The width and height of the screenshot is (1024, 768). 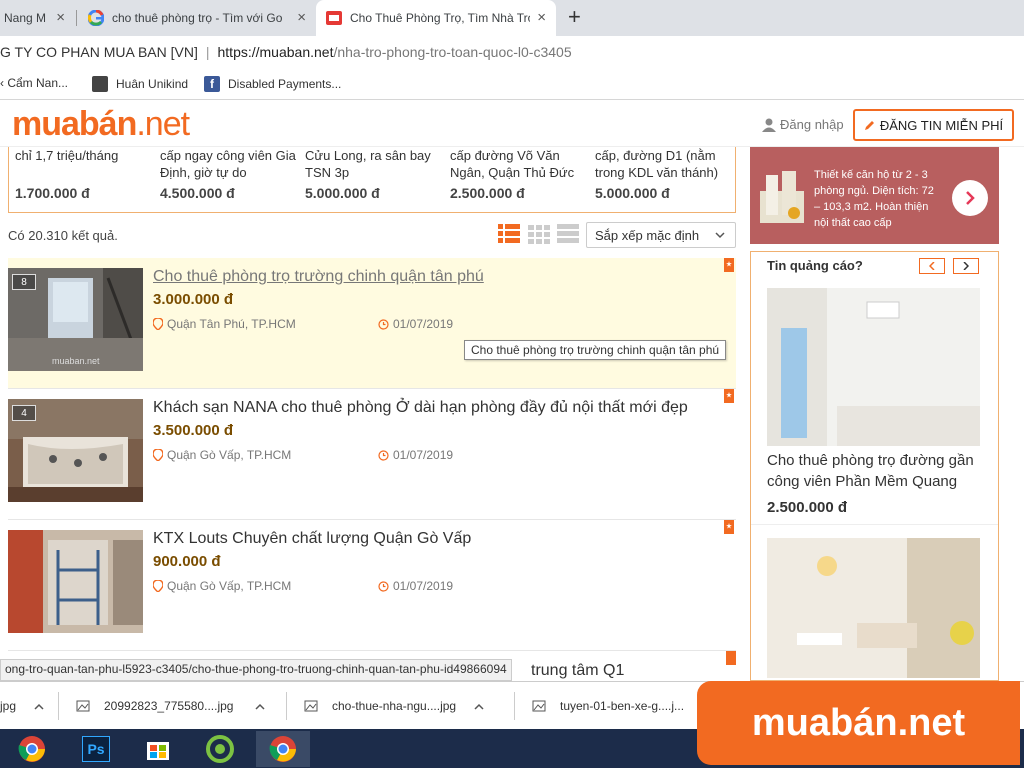 What do you see at coordinates (769, 125) in the screenshot?
I see `user-icon` at bounding box center [769, 125].